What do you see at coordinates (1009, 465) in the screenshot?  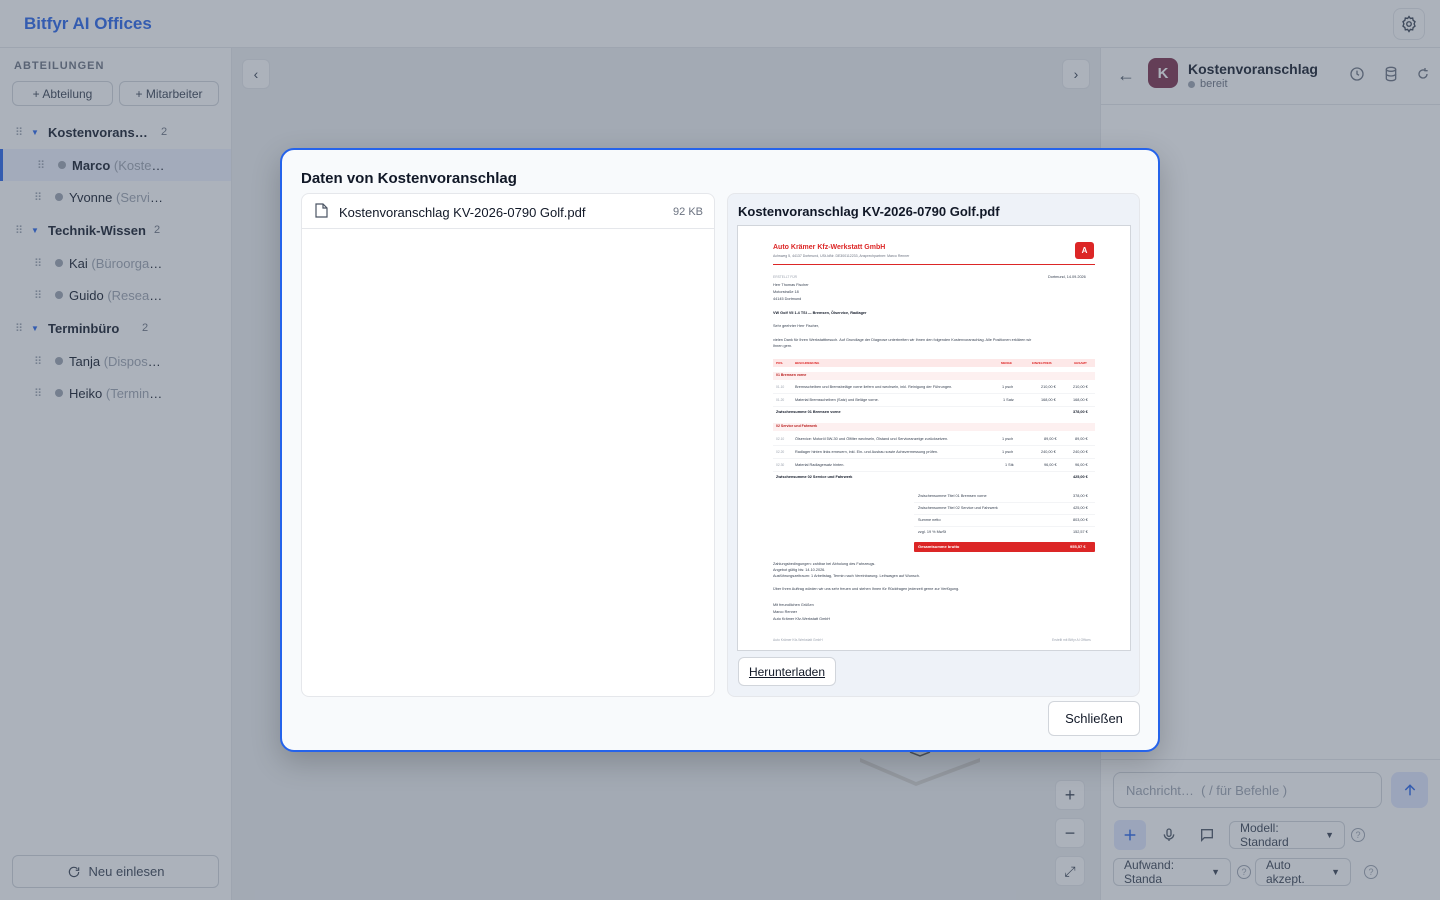 I see `pdf-row-qty: 1 Stk` at bounding box center [1009, 465].